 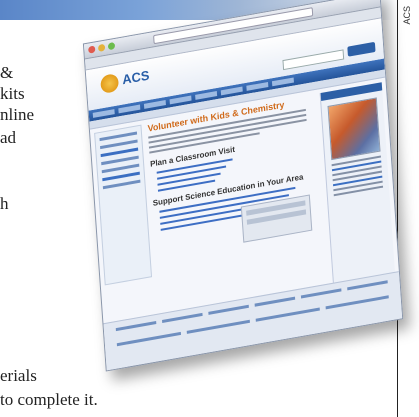 I want to click on scientist-photo, so click(x=354, y=129).